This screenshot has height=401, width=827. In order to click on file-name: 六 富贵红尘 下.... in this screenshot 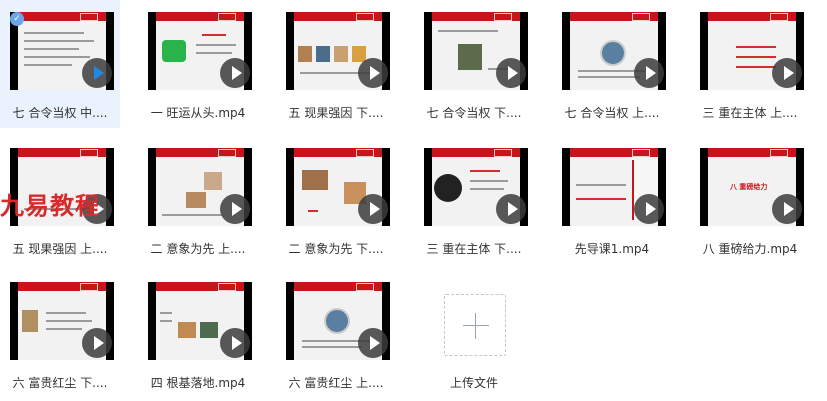, I will do `click(60, 383)`.